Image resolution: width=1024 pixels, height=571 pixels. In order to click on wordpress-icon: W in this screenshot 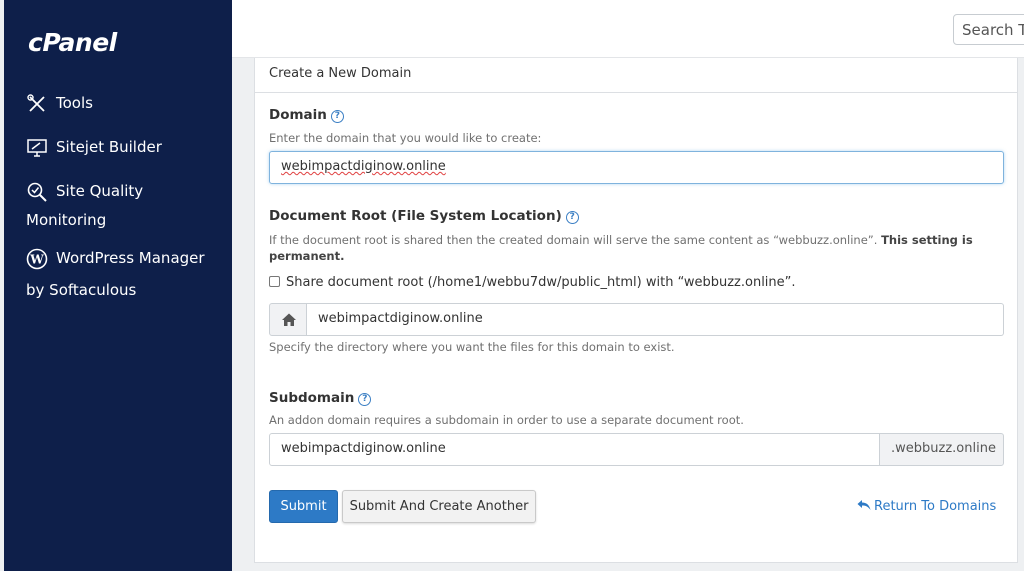, I will do `click(38, 259)`.